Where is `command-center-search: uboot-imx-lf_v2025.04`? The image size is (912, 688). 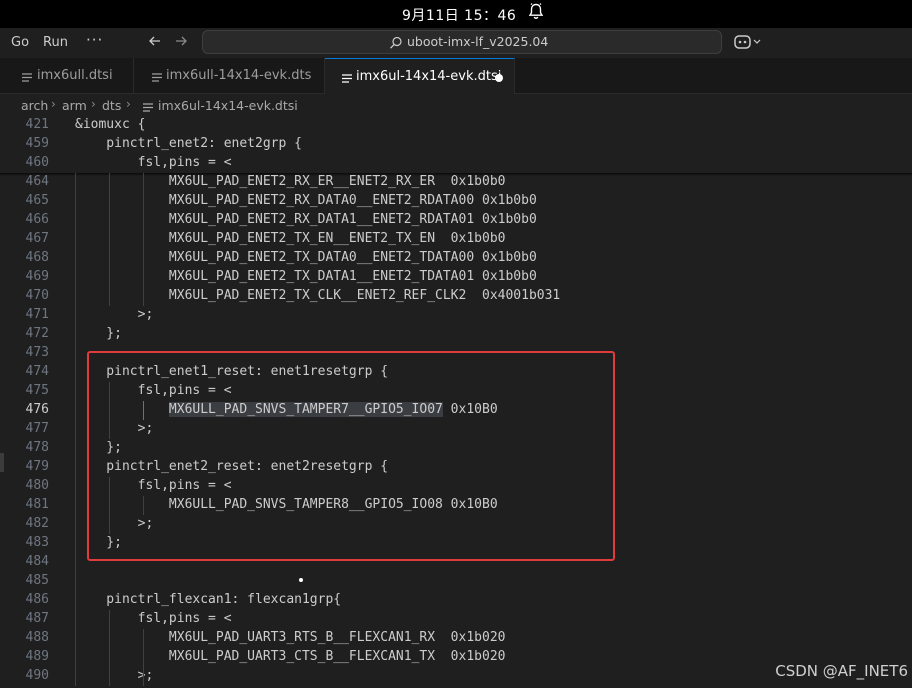
command-center-search: uboot-imx-lf_v2025.04 is located at coordinates (462, 42).